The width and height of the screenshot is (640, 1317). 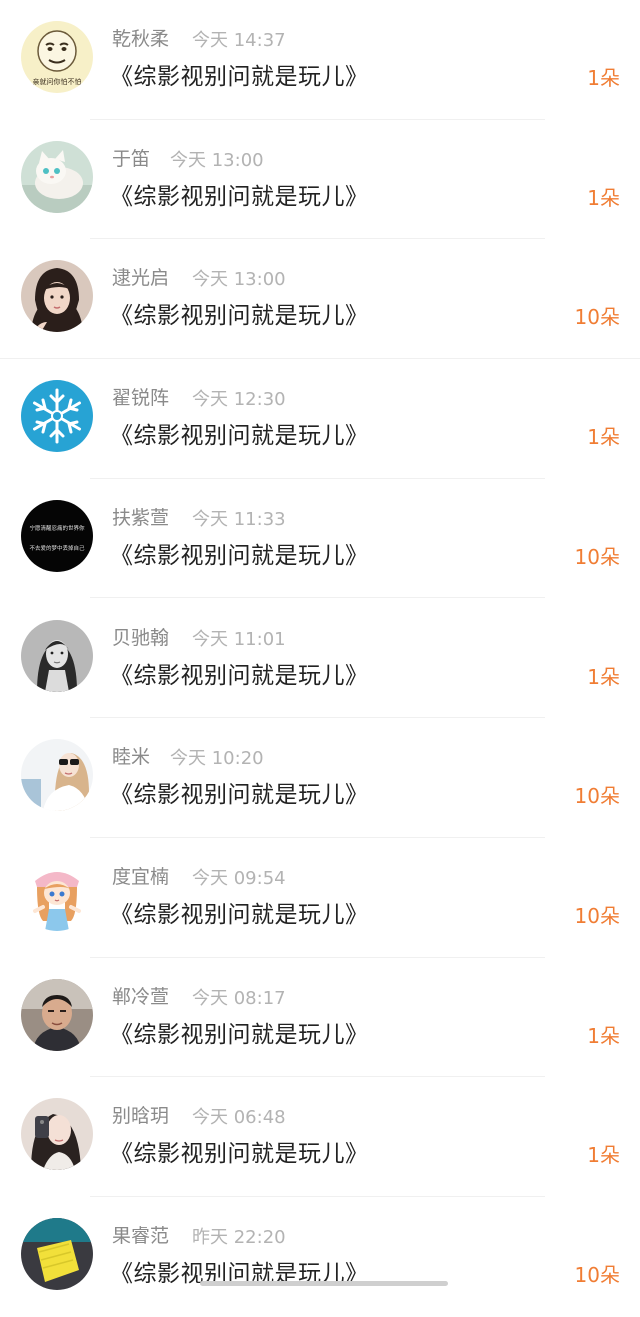 What do you see at coordinates (239, 998) in the screenshot?
I see `timestamp: 今天 08:17` at bounding box center [239, 998].